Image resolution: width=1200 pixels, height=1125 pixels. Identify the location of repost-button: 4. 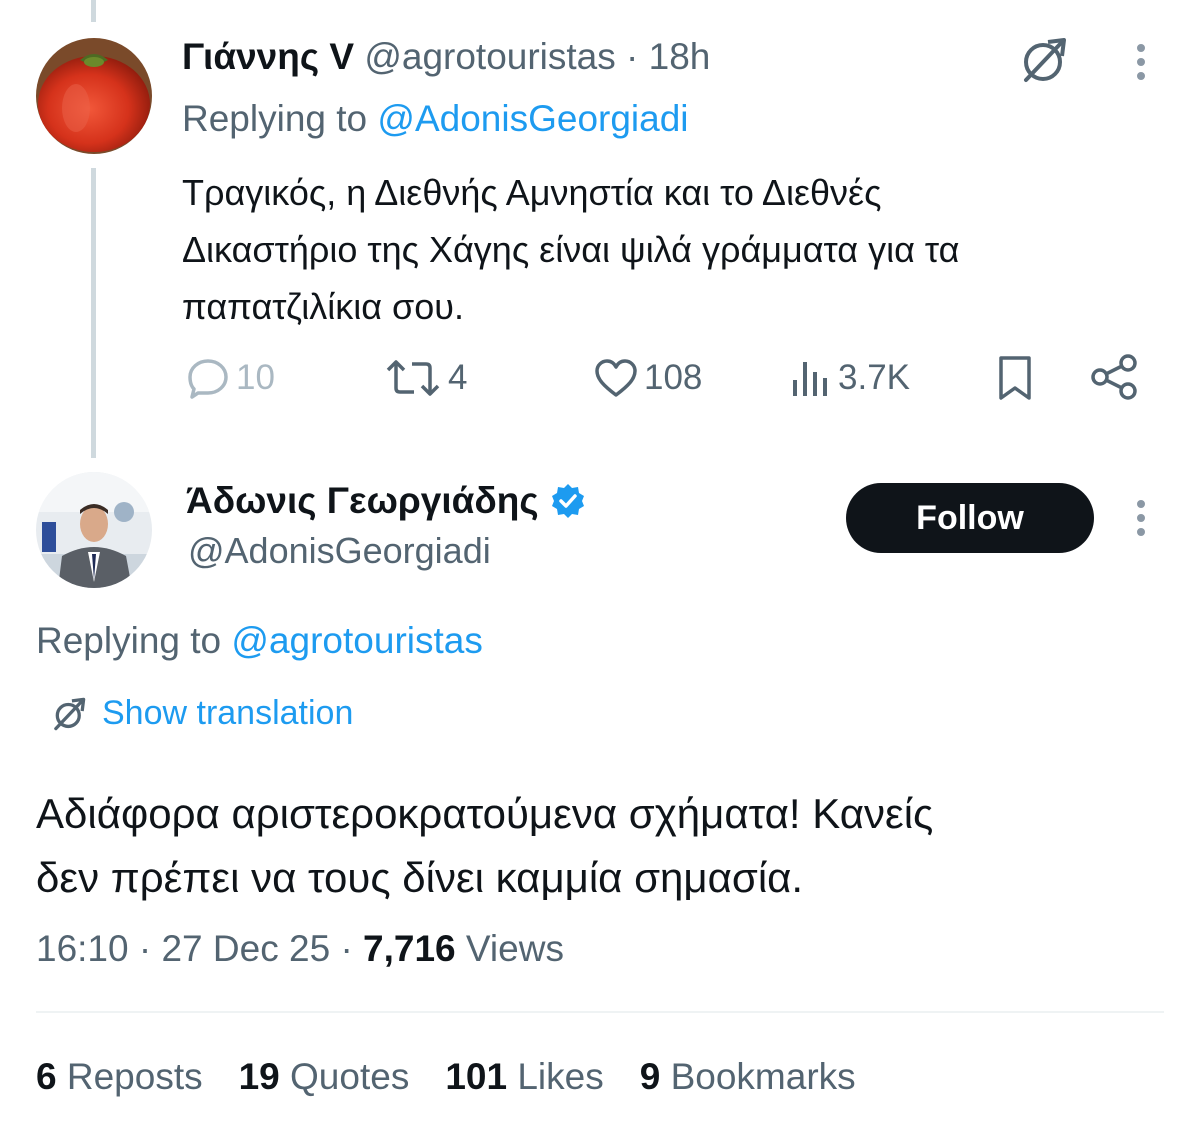
(425, 378).